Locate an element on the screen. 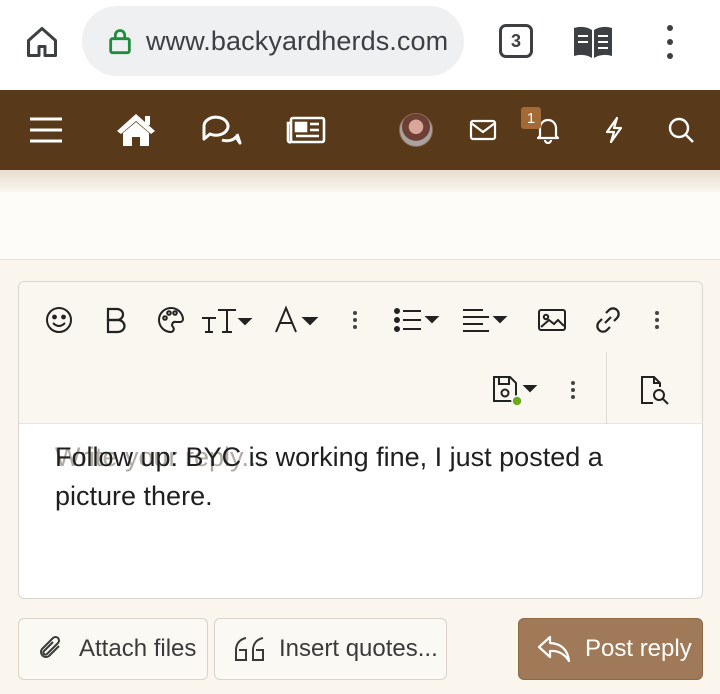  browser-toolbar: www.backyardherds.com 3 is located at coordinates (360, 45).